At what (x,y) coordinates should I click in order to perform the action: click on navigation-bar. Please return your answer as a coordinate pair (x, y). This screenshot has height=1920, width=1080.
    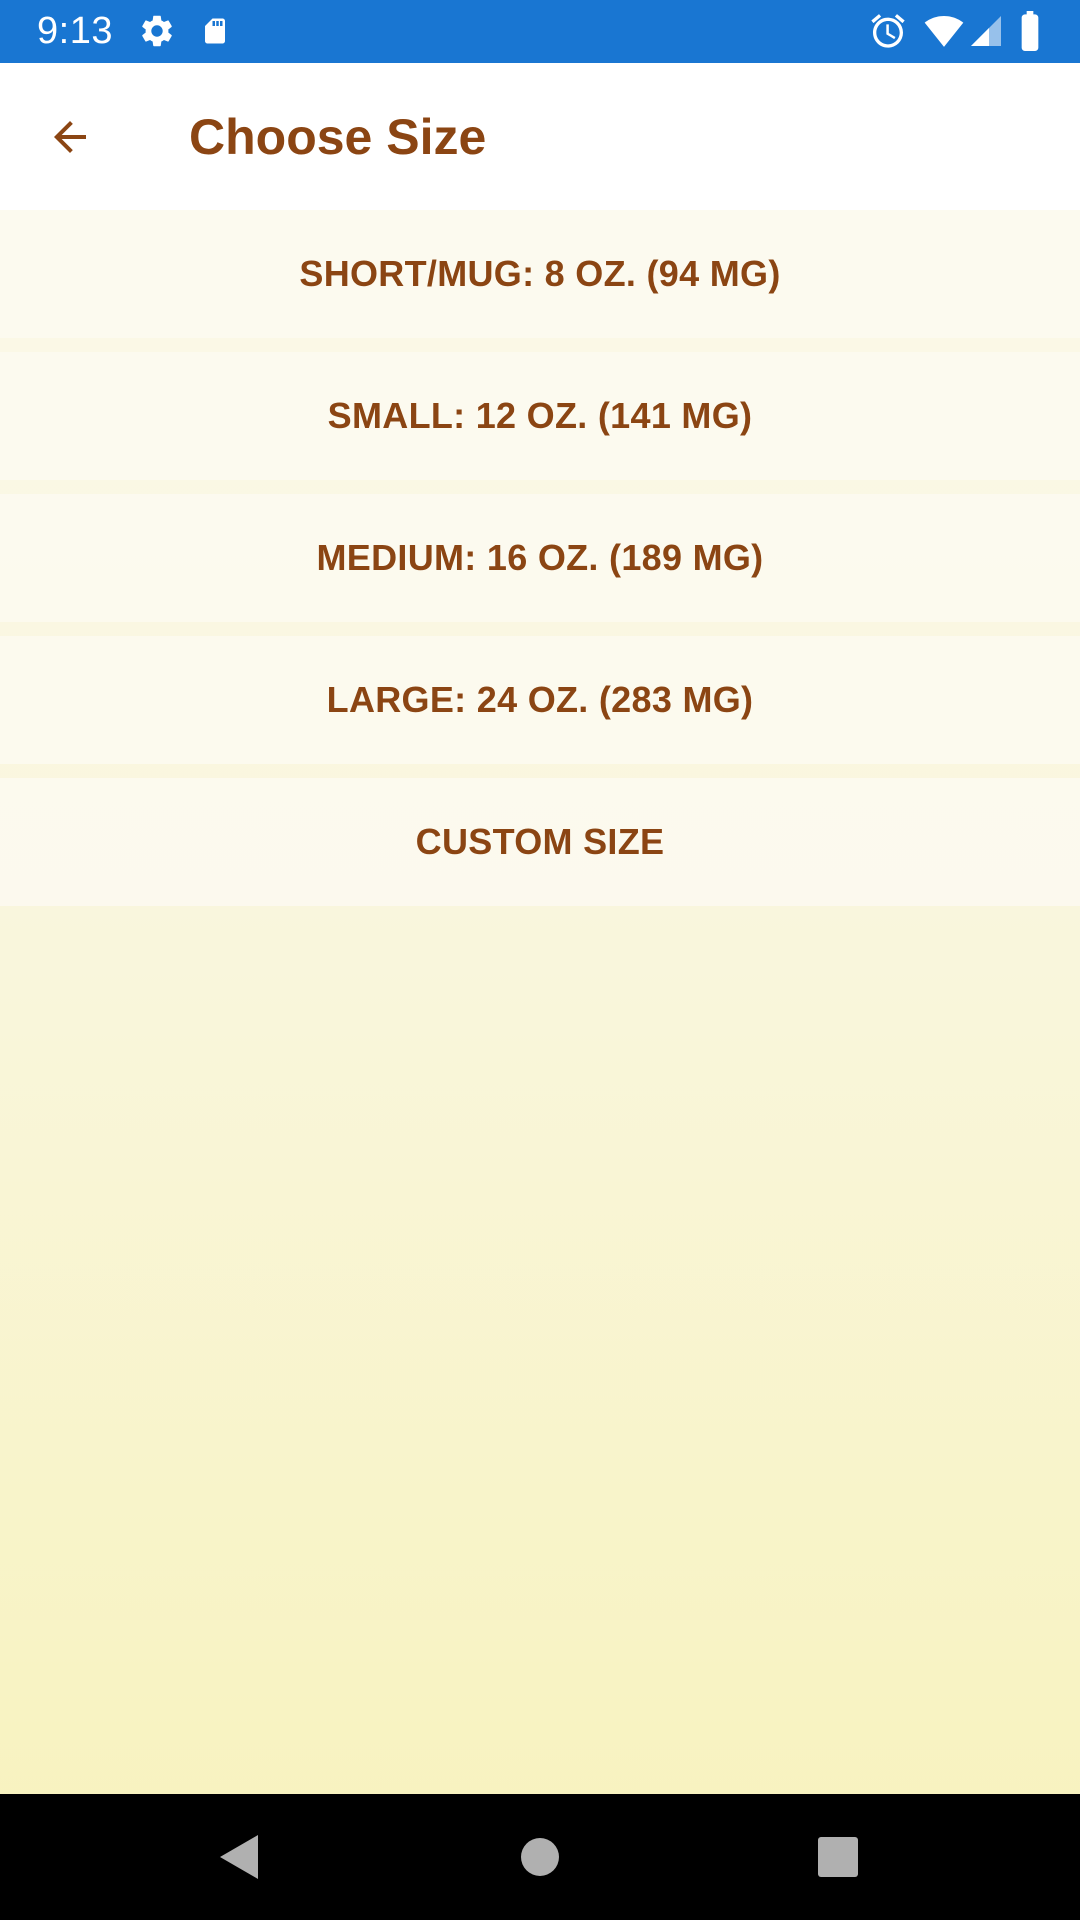
    Looking at the image, I should click on (540, 1857).